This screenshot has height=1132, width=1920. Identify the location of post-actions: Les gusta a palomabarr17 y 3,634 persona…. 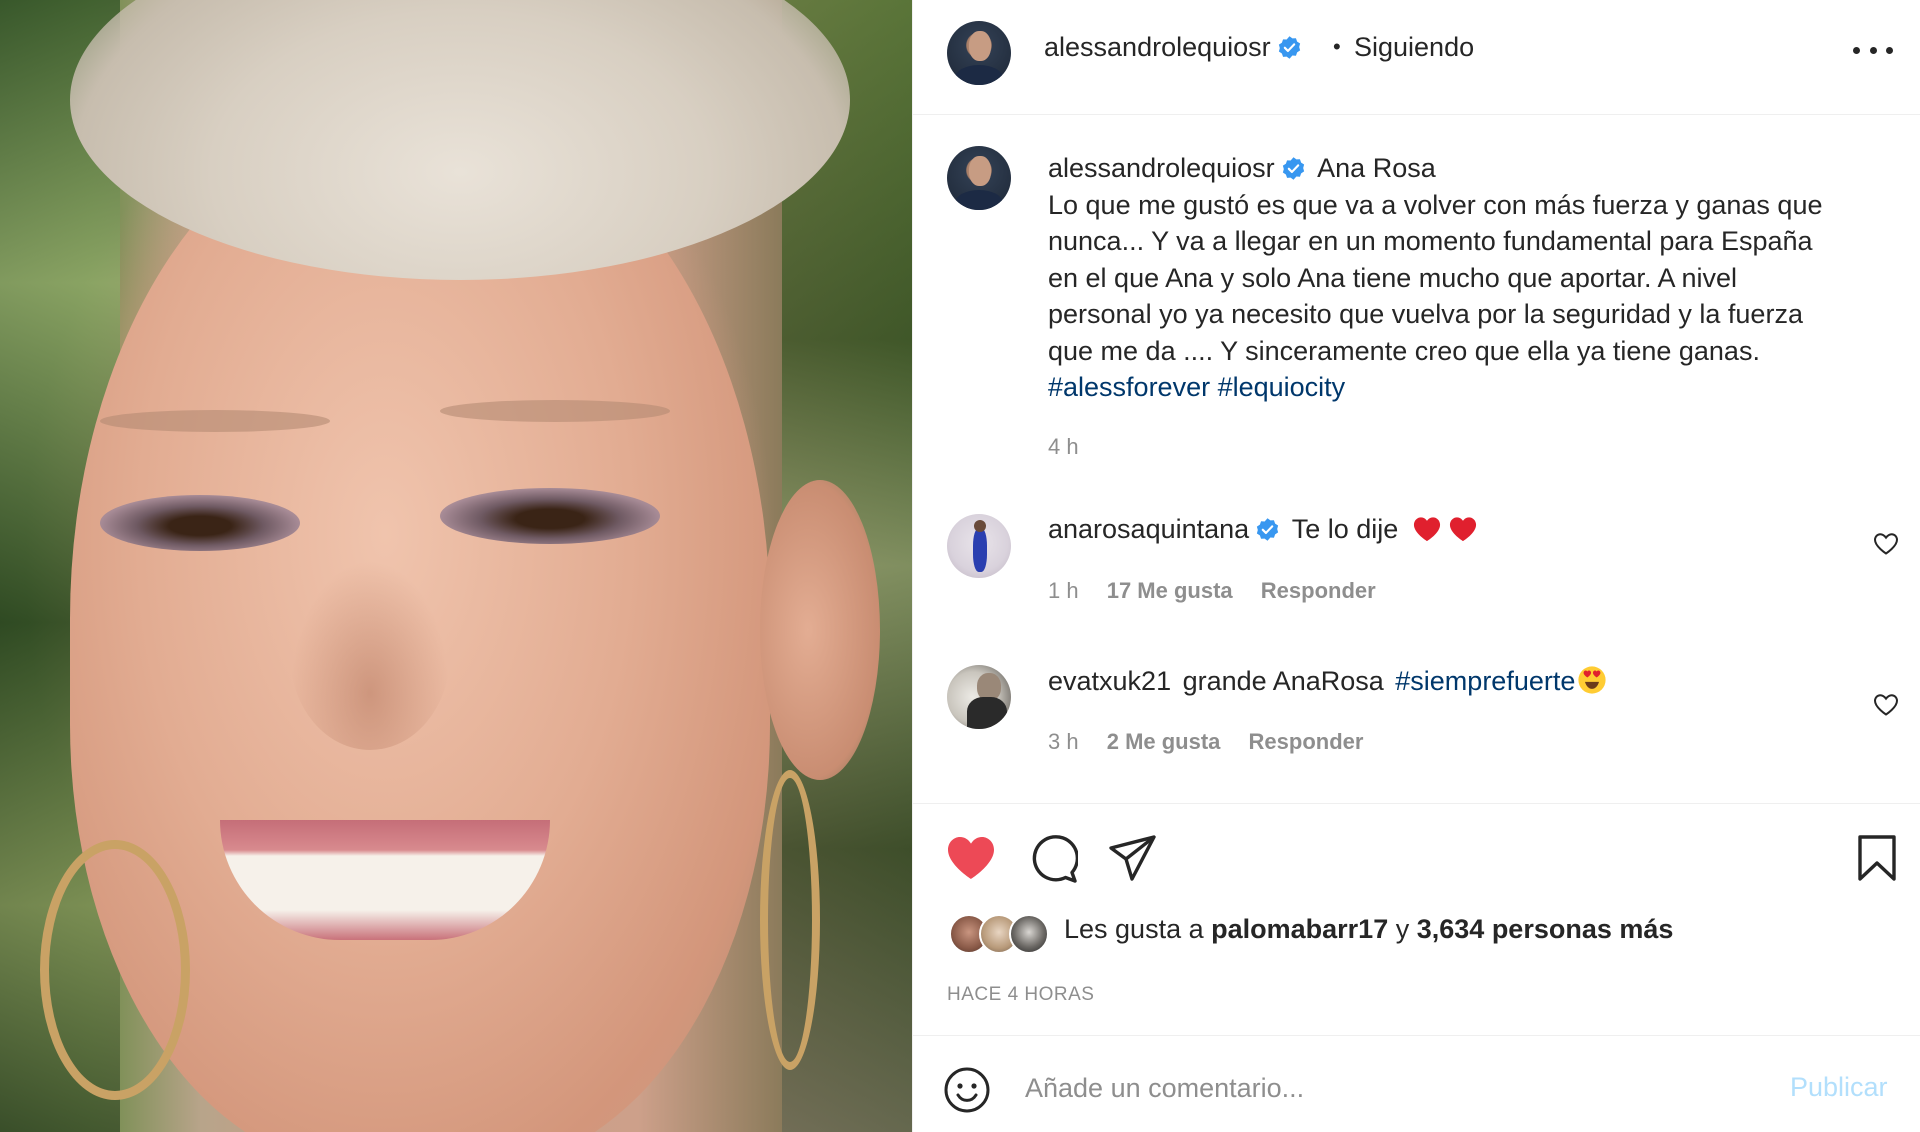
(1416, 919).